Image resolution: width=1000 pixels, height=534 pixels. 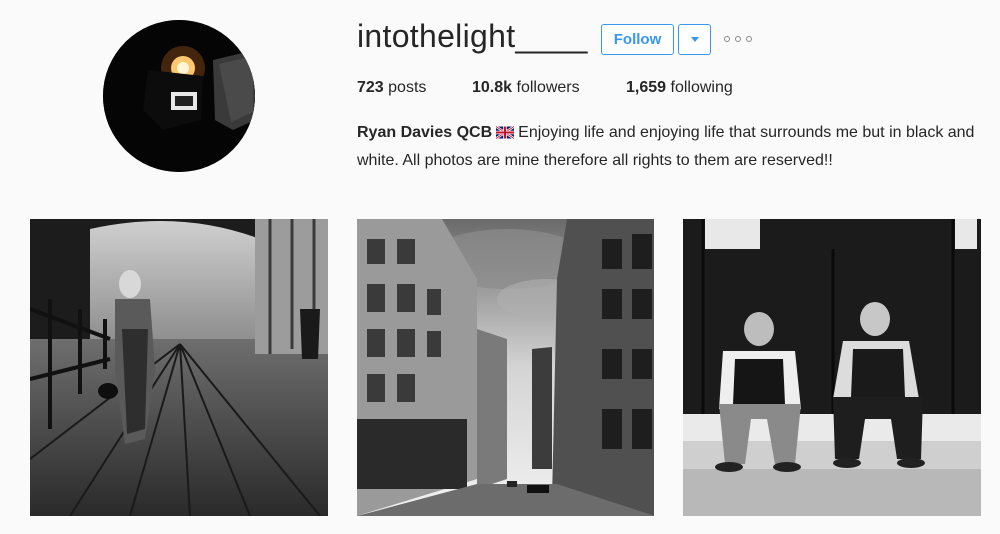 What do you see at coordinates (505, 135) in the screenshot?
I see `uk-flag-icon` at bounding box center [505, 135].